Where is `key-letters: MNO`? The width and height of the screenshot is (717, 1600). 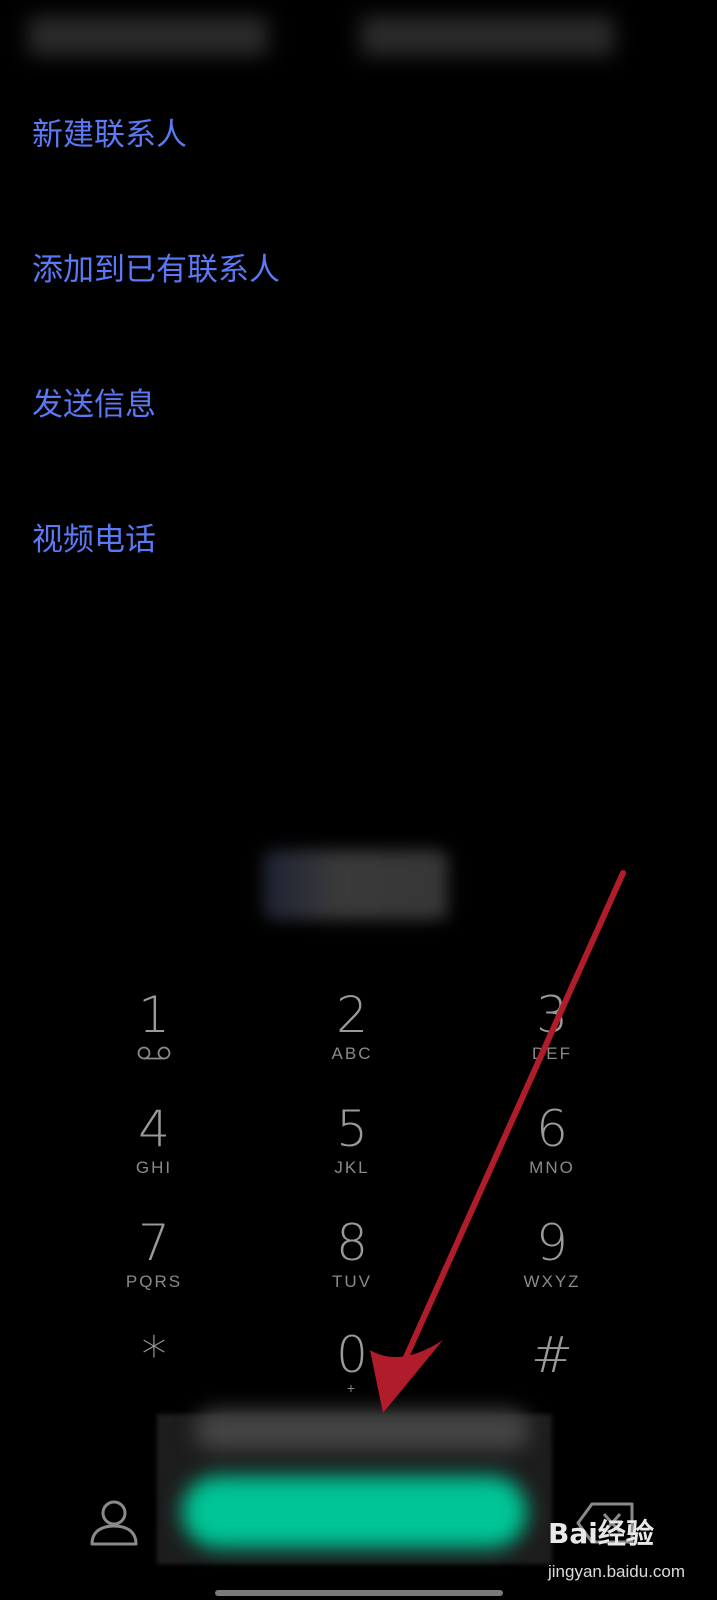 key-letters: MNO is located at coordinates (552, 1167).